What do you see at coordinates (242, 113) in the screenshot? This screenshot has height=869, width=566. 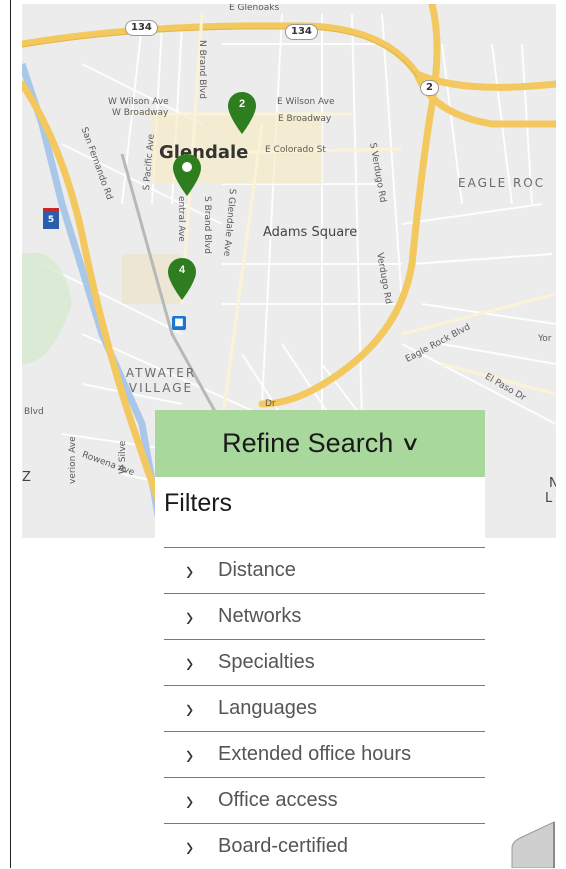 I see `map-pin-2: 2` at bounding box center [242, 113].